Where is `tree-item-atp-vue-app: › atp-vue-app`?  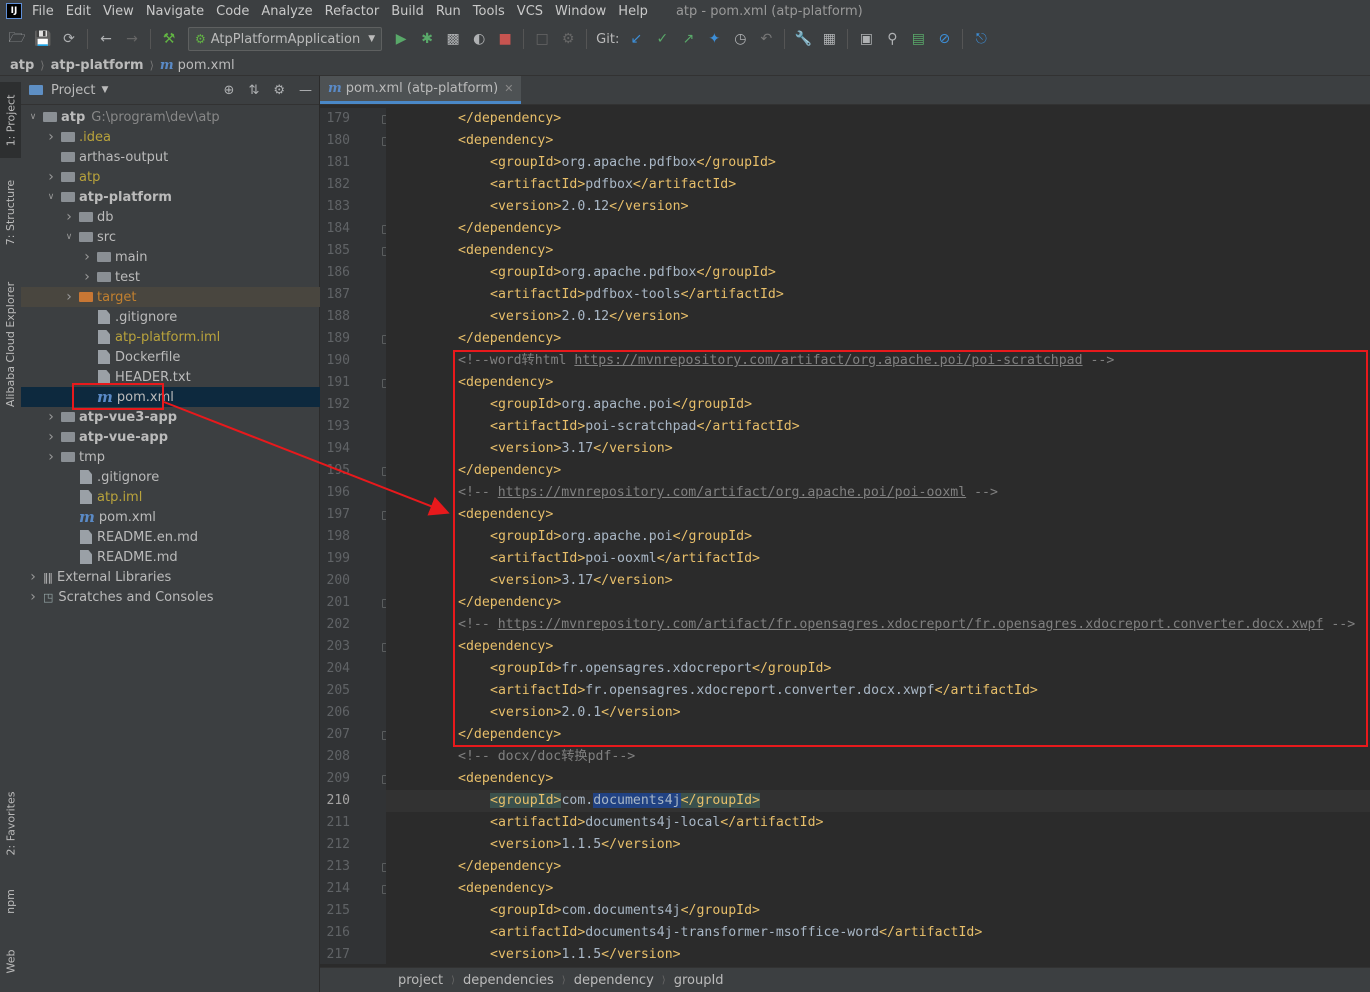 tree-item-atp-vue-app: › atp-vue-app is located at coordinates (182, 437).